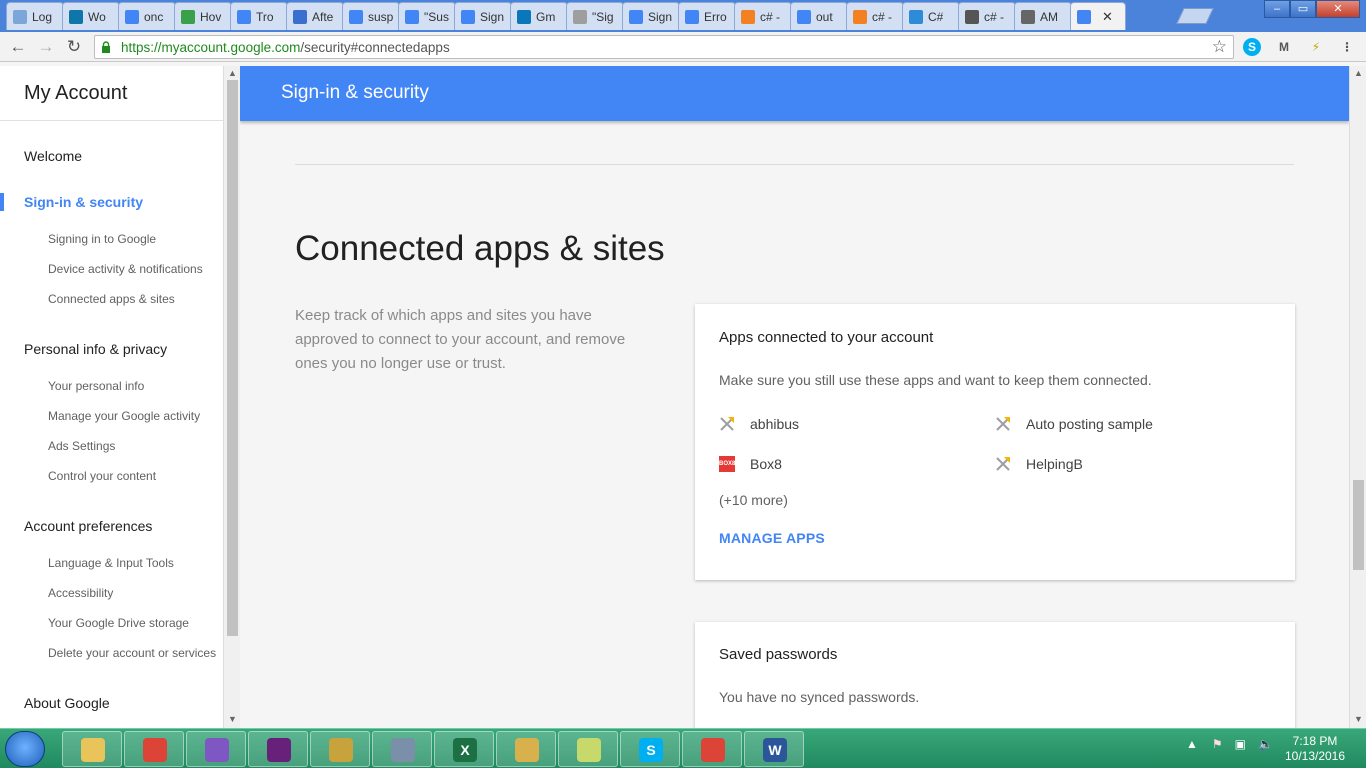  What do you see at coordinates (1338, 9) in the screenshot?
I see `close-window-button: ✕` at bounding box center [1338, 9].